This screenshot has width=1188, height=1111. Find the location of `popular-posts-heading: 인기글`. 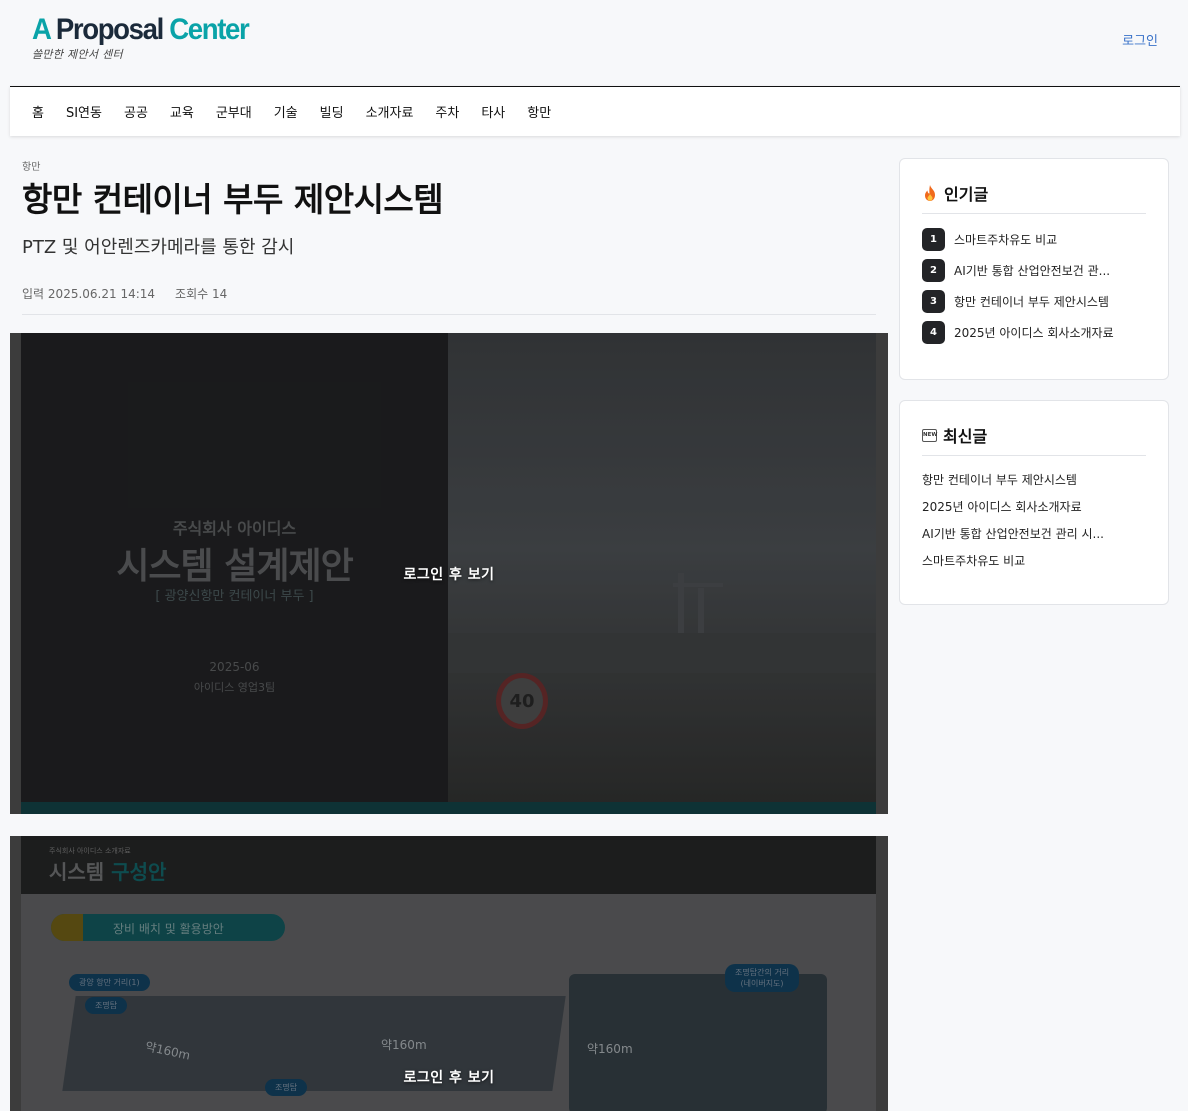

popular-posts-heading: 인기글 is located at coordinates (966, 194).